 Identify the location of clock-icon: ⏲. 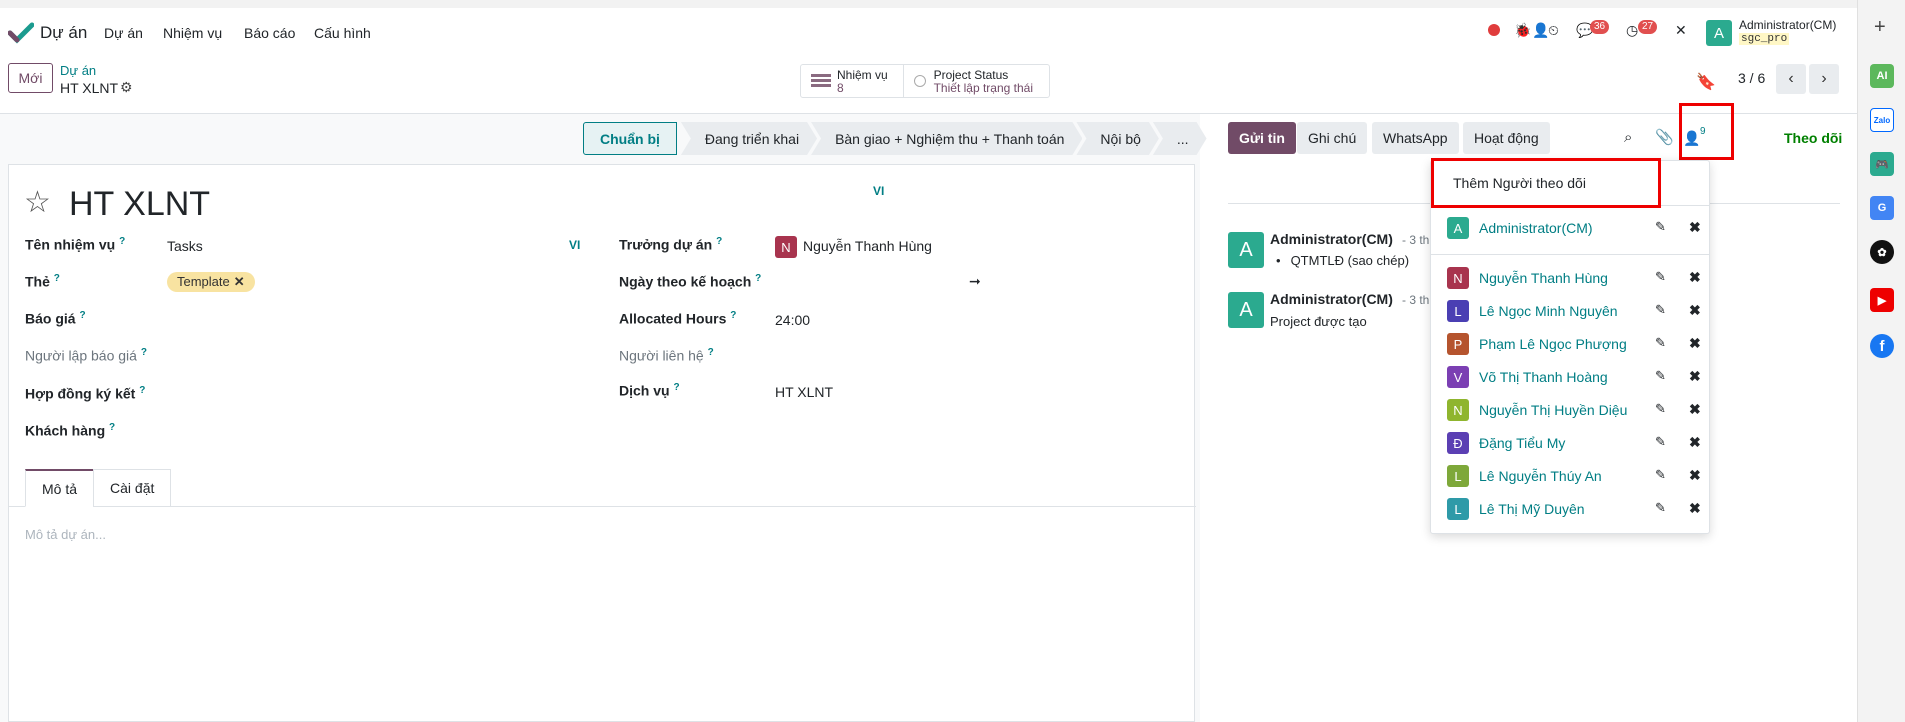
(1553, 30).